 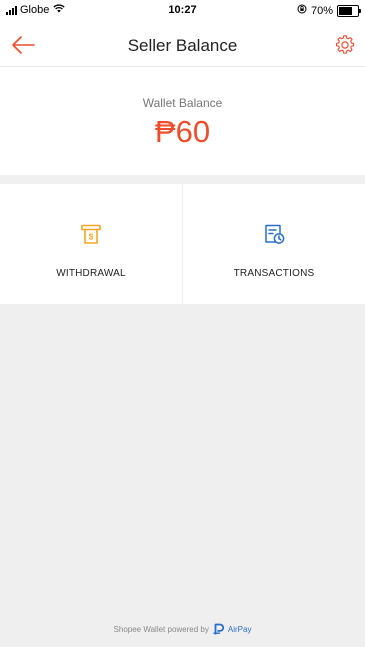 What do you see at coordinates (91, 273) in the screenshot?
I see `withdrawal-label: WITHDRAWAL` at bounding box center [91, 273].